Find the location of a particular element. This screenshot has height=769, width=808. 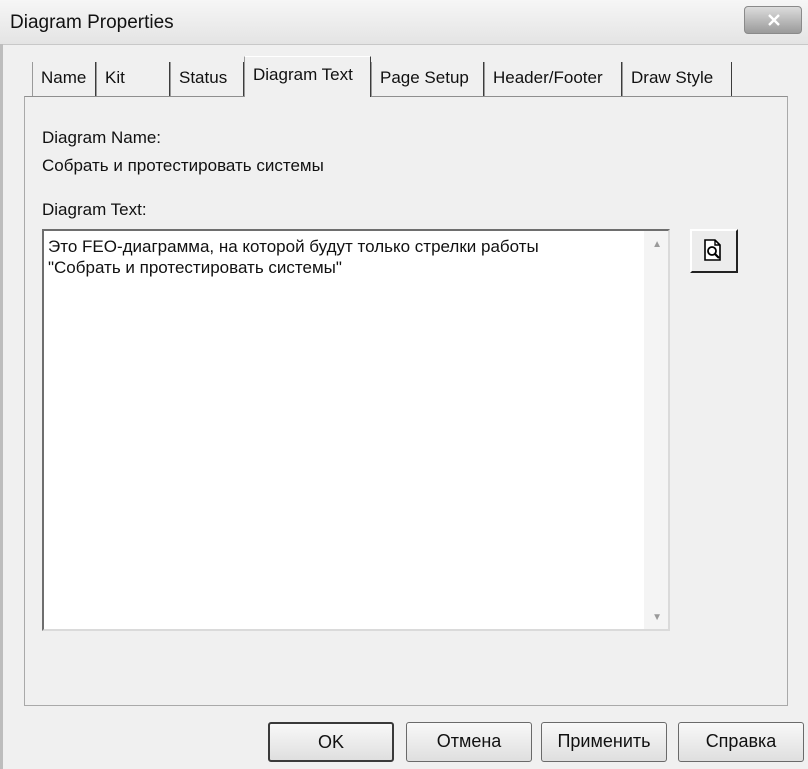

close-button is located at coordinates (773, 20).